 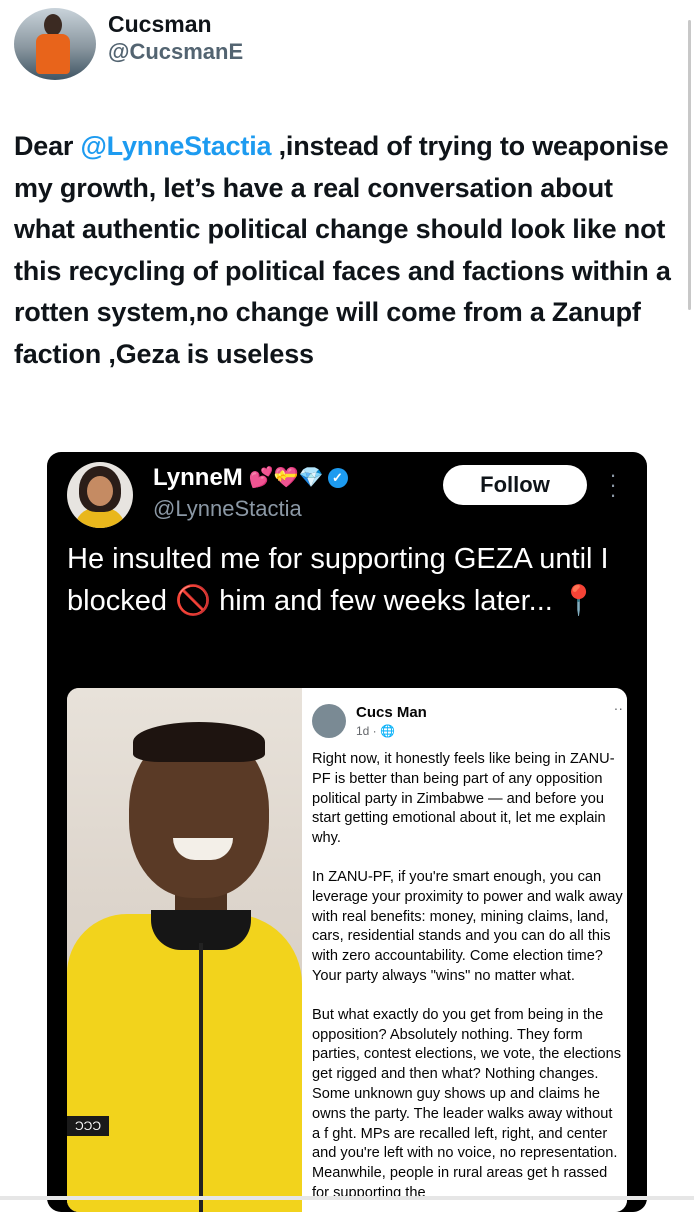 What do you see at coordinates (286, 478) in the screenshot?
I see `quoted-name-emoji: 💕💝💎` at bounding box center [286, 478].